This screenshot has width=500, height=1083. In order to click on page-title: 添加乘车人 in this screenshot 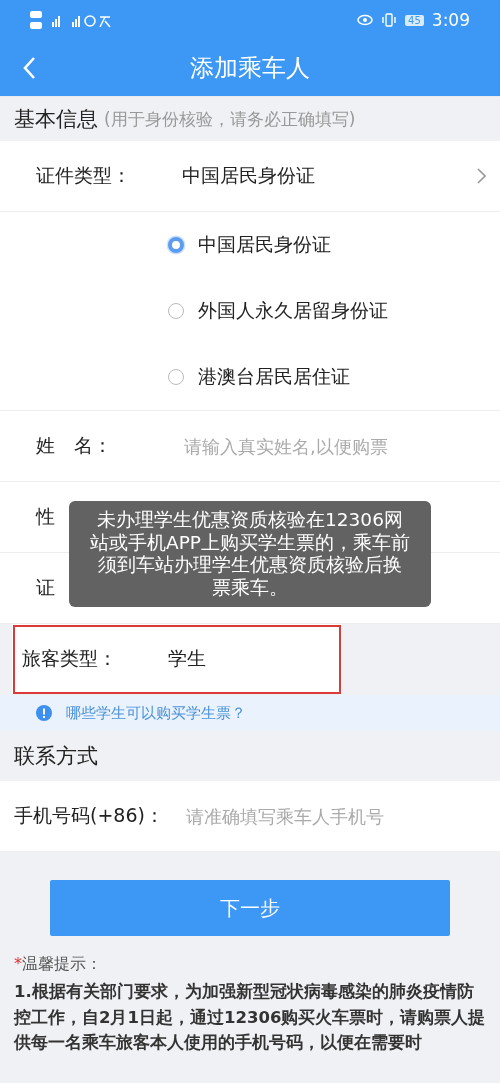, I will do `click(250, 68)`.